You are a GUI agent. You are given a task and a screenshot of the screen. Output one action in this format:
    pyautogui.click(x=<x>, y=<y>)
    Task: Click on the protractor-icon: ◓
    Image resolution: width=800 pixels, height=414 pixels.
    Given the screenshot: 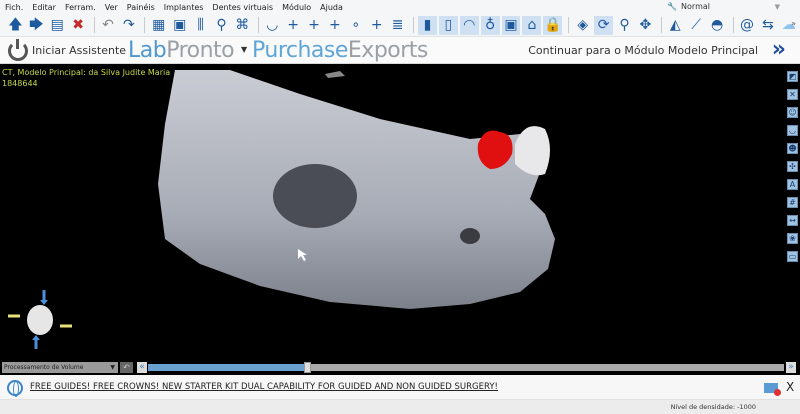 What is the action you would take?
    pyautogui.click(x=717, y=25)
    